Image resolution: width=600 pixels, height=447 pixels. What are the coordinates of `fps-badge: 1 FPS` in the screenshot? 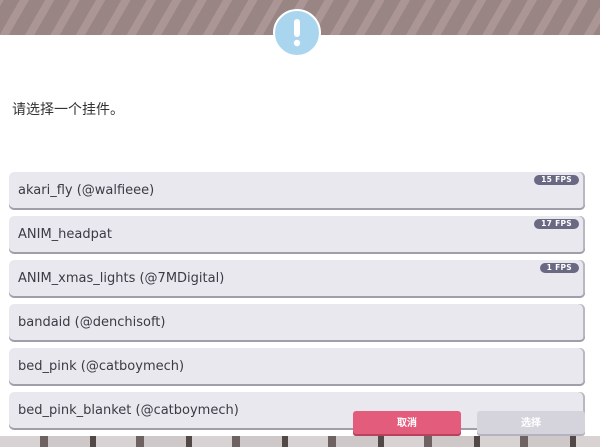 It's located at (559, 268).